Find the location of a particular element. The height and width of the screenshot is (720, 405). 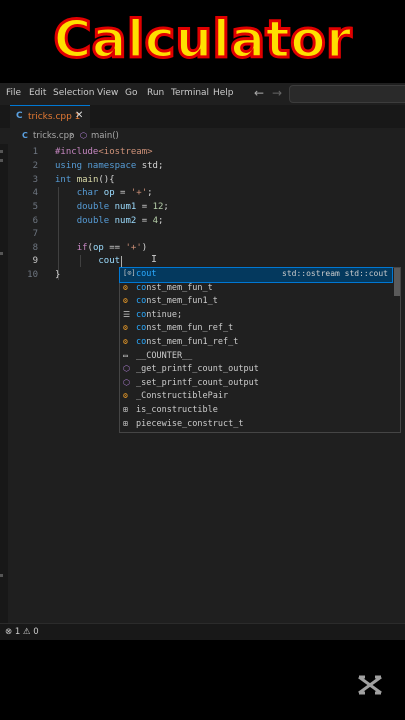

suggestion-label: const_mem_fun1_ref_t is located at coordinates (187, 342).